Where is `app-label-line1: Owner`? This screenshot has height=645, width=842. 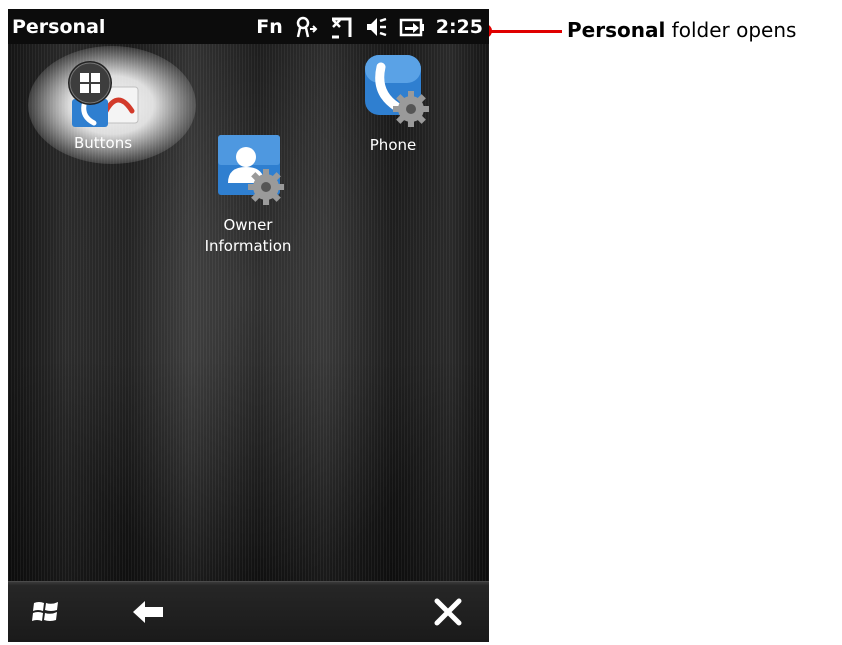 app-label-line1: Owner is located at coordinates (248, 225).